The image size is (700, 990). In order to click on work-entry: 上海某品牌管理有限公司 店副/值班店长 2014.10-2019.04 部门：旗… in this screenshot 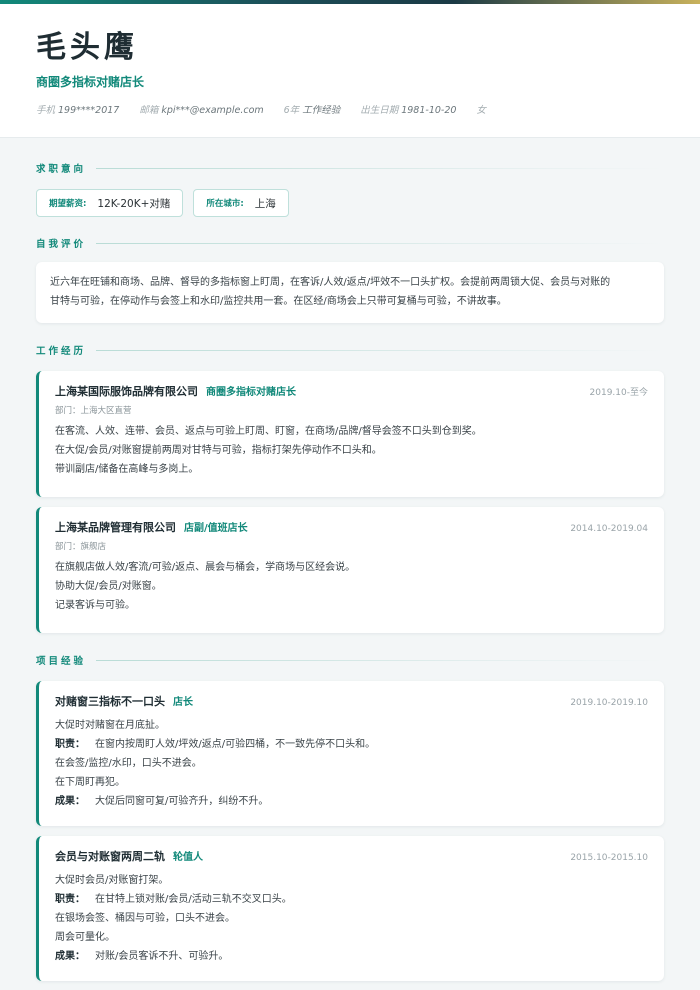, I will do `click(350, 570)`.